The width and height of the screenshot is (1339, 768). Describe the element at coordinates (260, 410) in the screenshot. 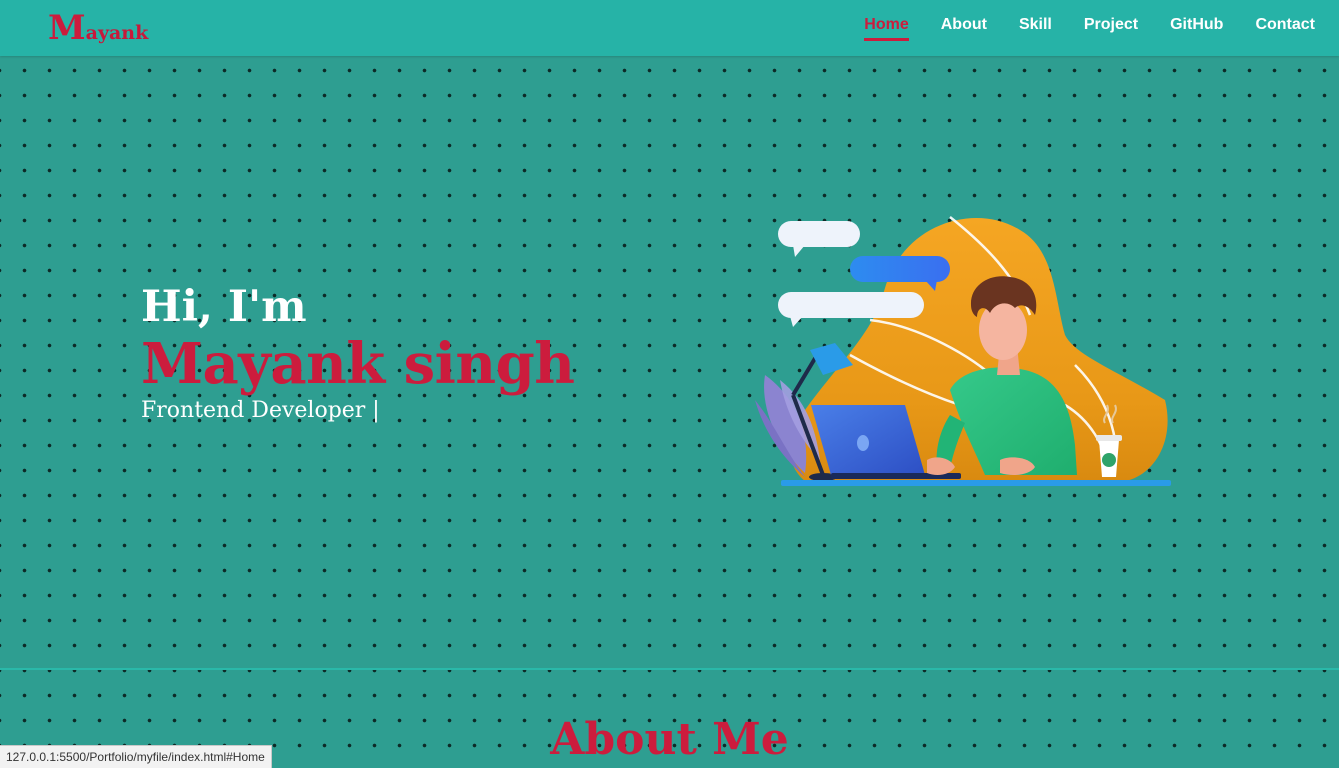

I see `hero-role: Frontend Developer |` at that location.